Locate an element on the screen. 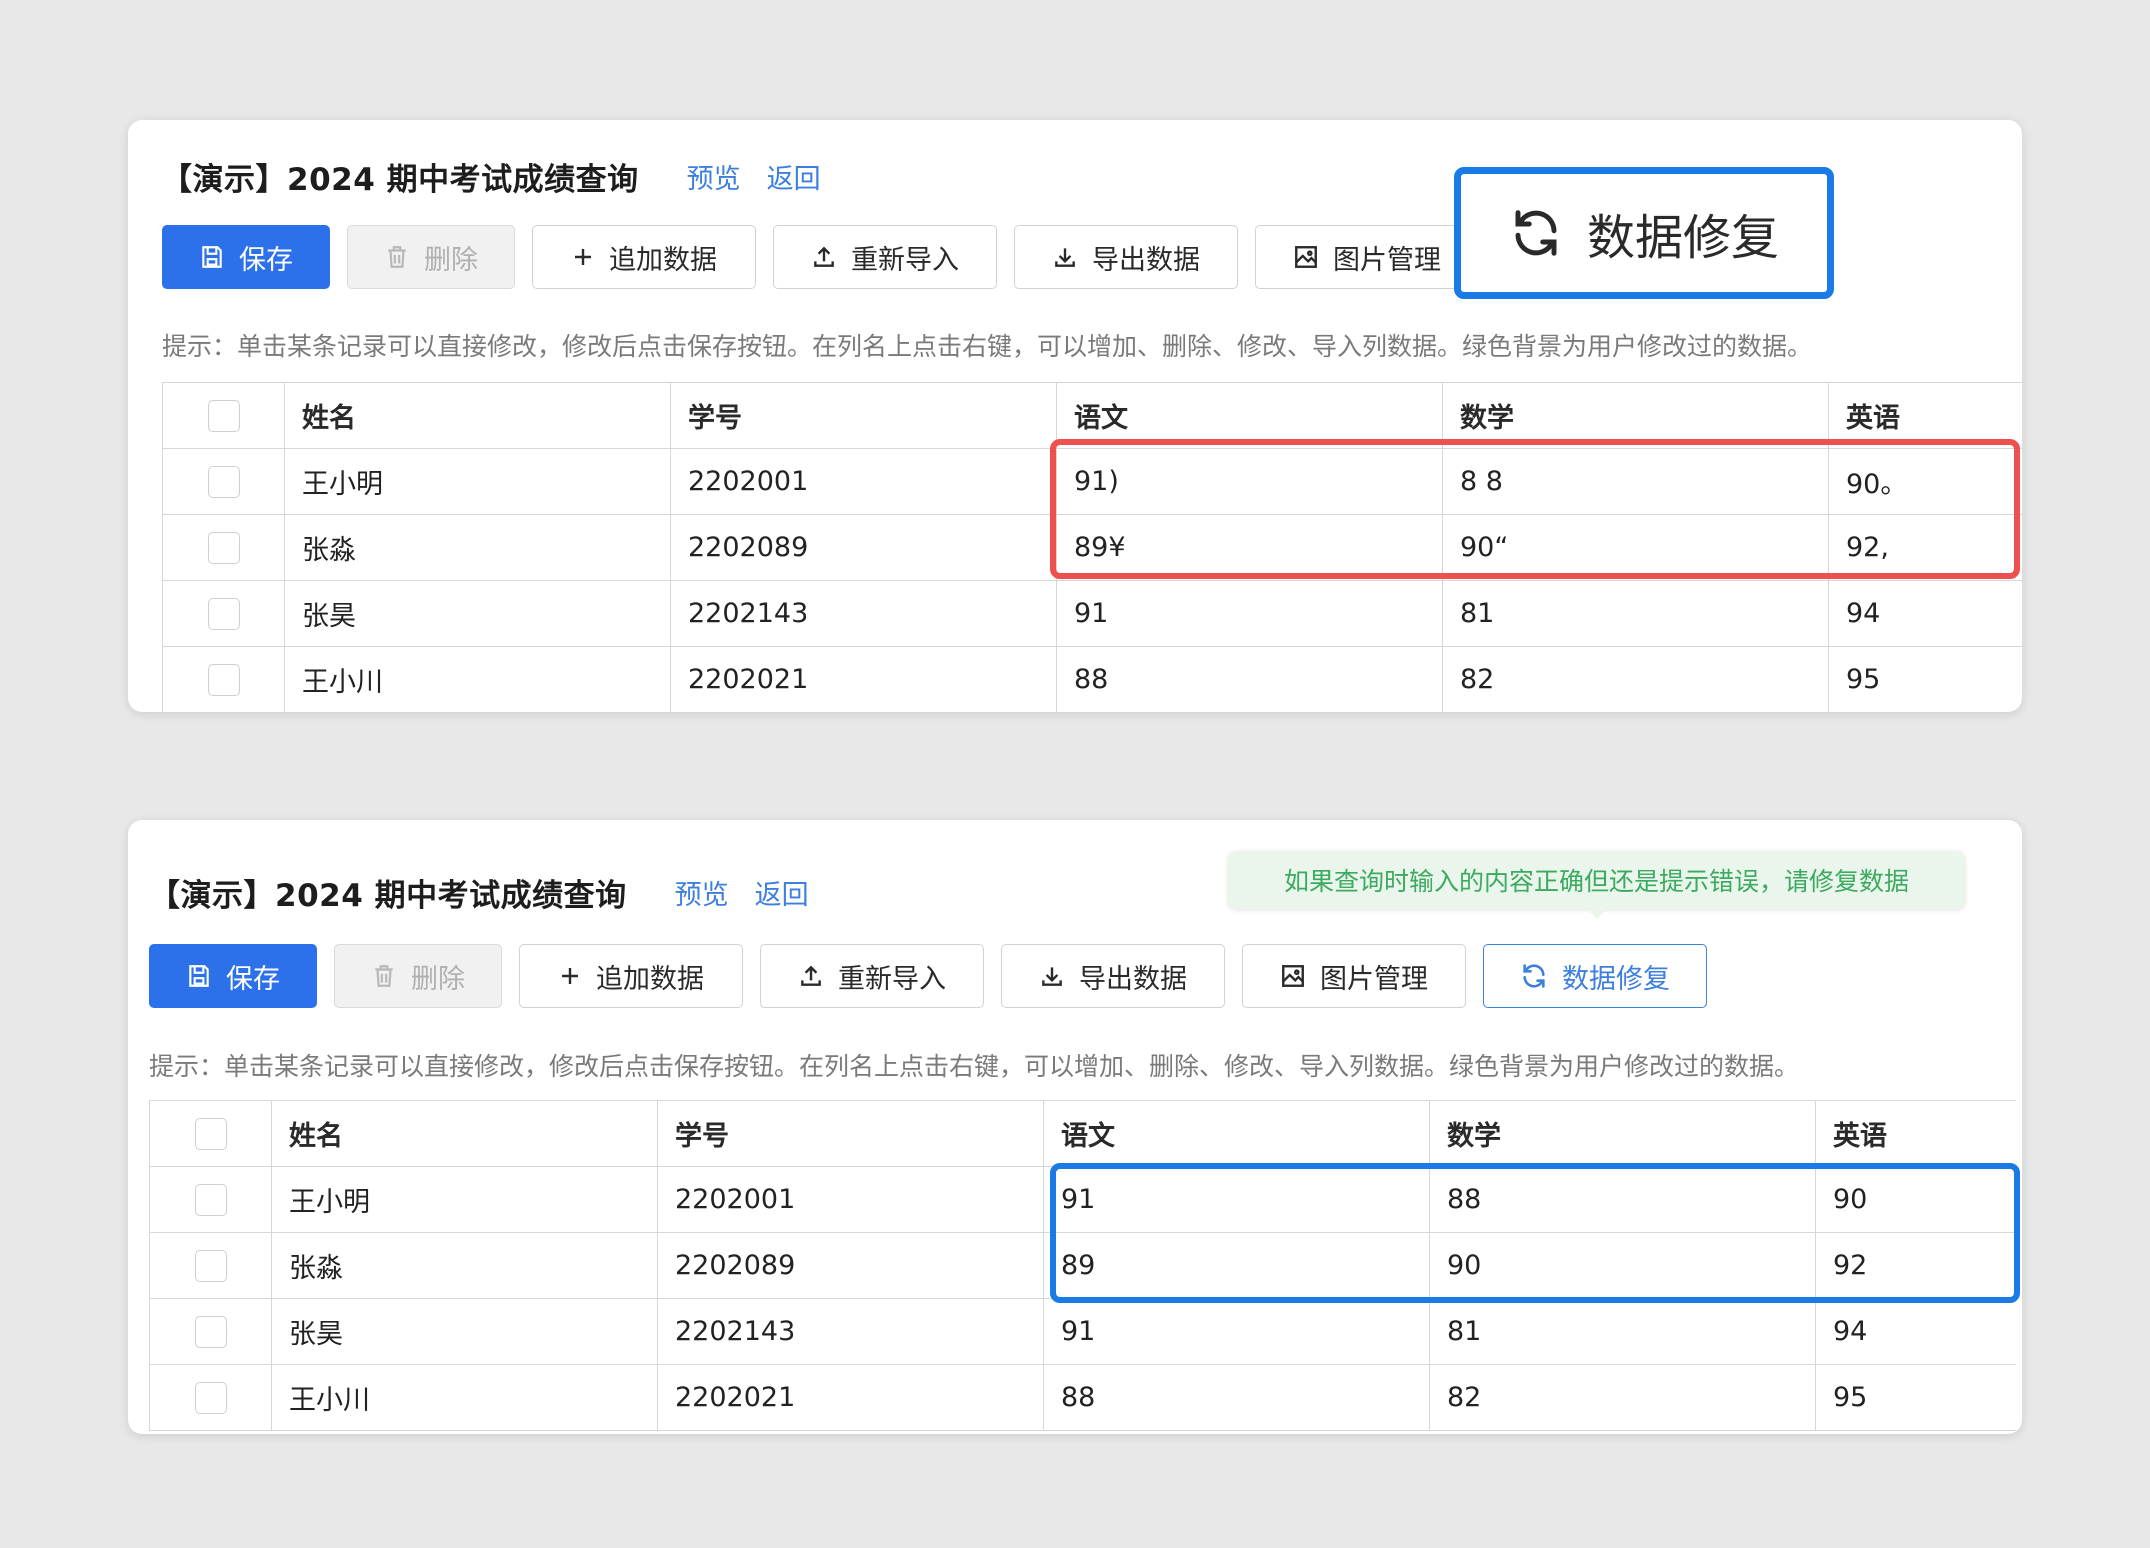 The height and width of the screenshot is (1548, 2150). add-data-label: 追加数据 is located at coordinates (663, 260).